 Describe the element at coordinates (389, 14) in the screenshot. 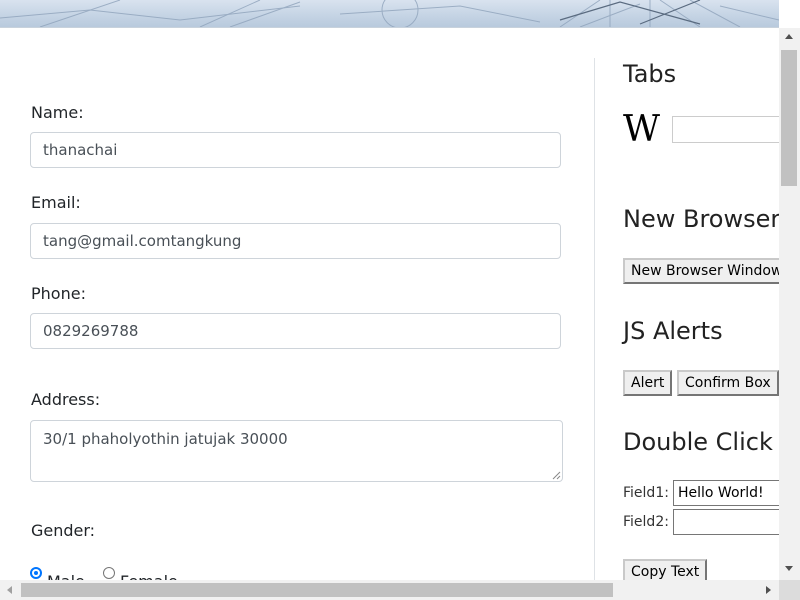

I see `header-banner-image` at that location.